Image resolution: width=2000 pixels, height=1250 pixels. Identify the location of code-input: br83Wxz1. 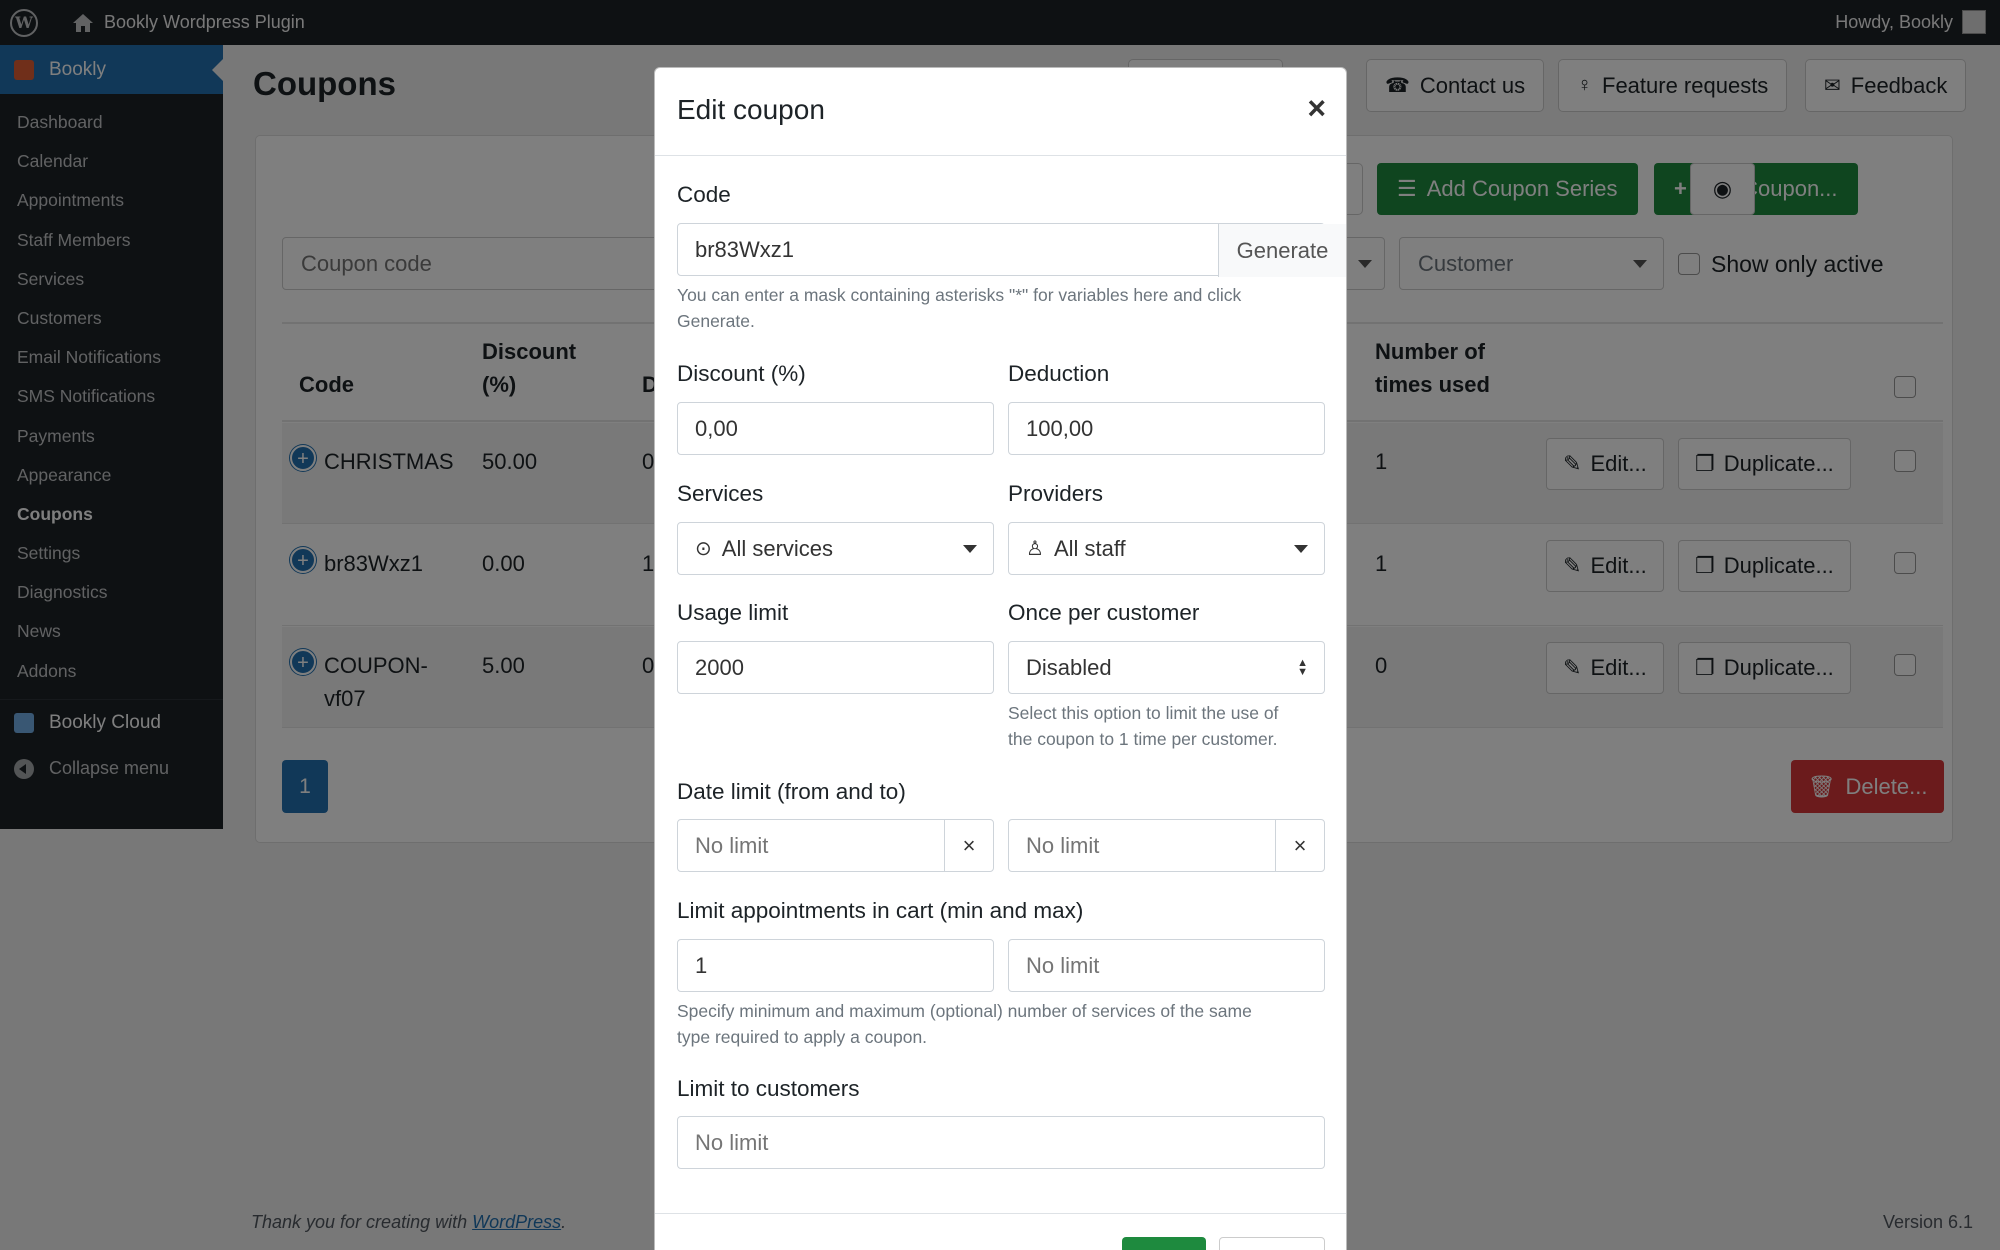
(744, 250).